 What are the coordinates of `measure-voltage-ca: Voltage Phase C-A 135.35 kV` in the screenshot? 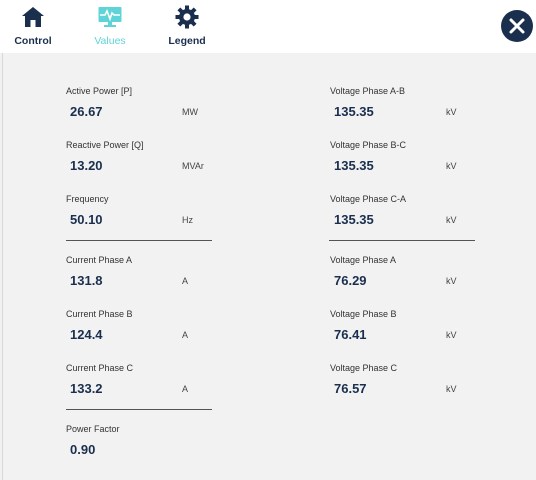 It's located at (405, 216).